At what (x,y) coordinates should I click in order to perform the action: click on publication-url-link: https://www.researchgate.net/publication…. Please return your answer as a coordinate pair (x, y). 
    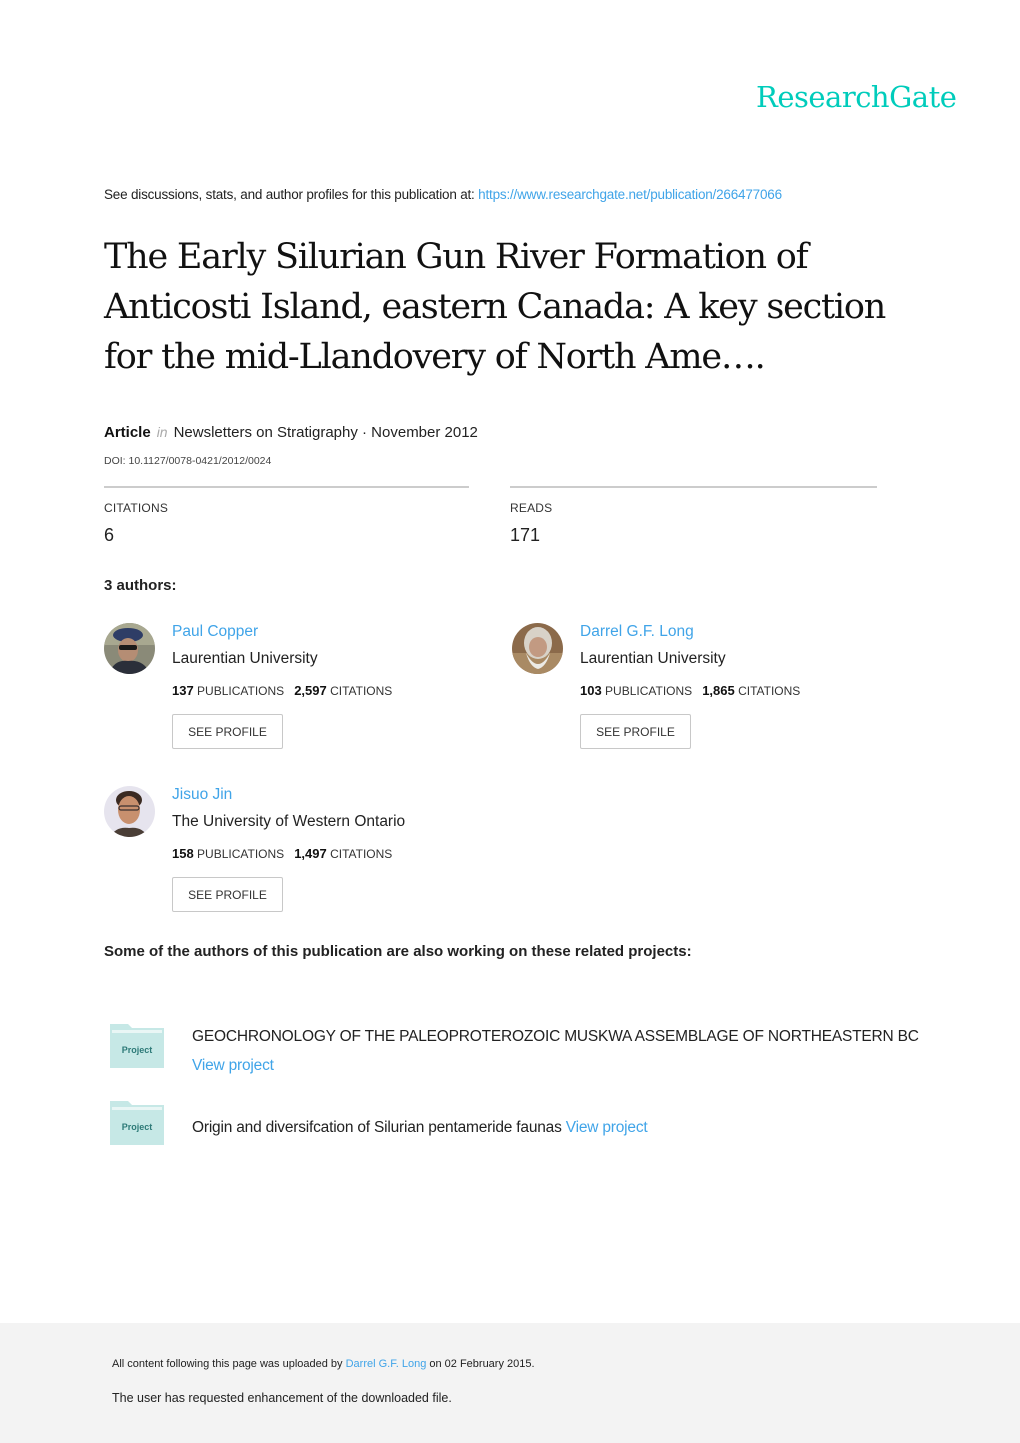
    Looking at the image, I should click on (630, 194).